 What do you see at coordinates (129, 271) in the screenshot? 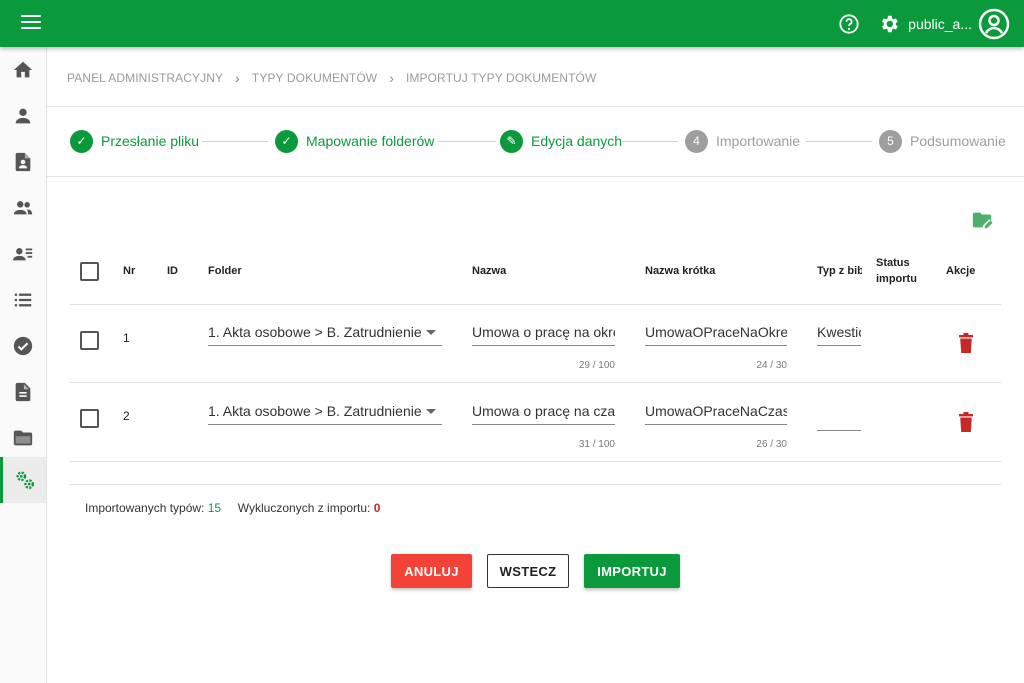
I see `column-header-nr: Nr` at bounding box center [129, 271].